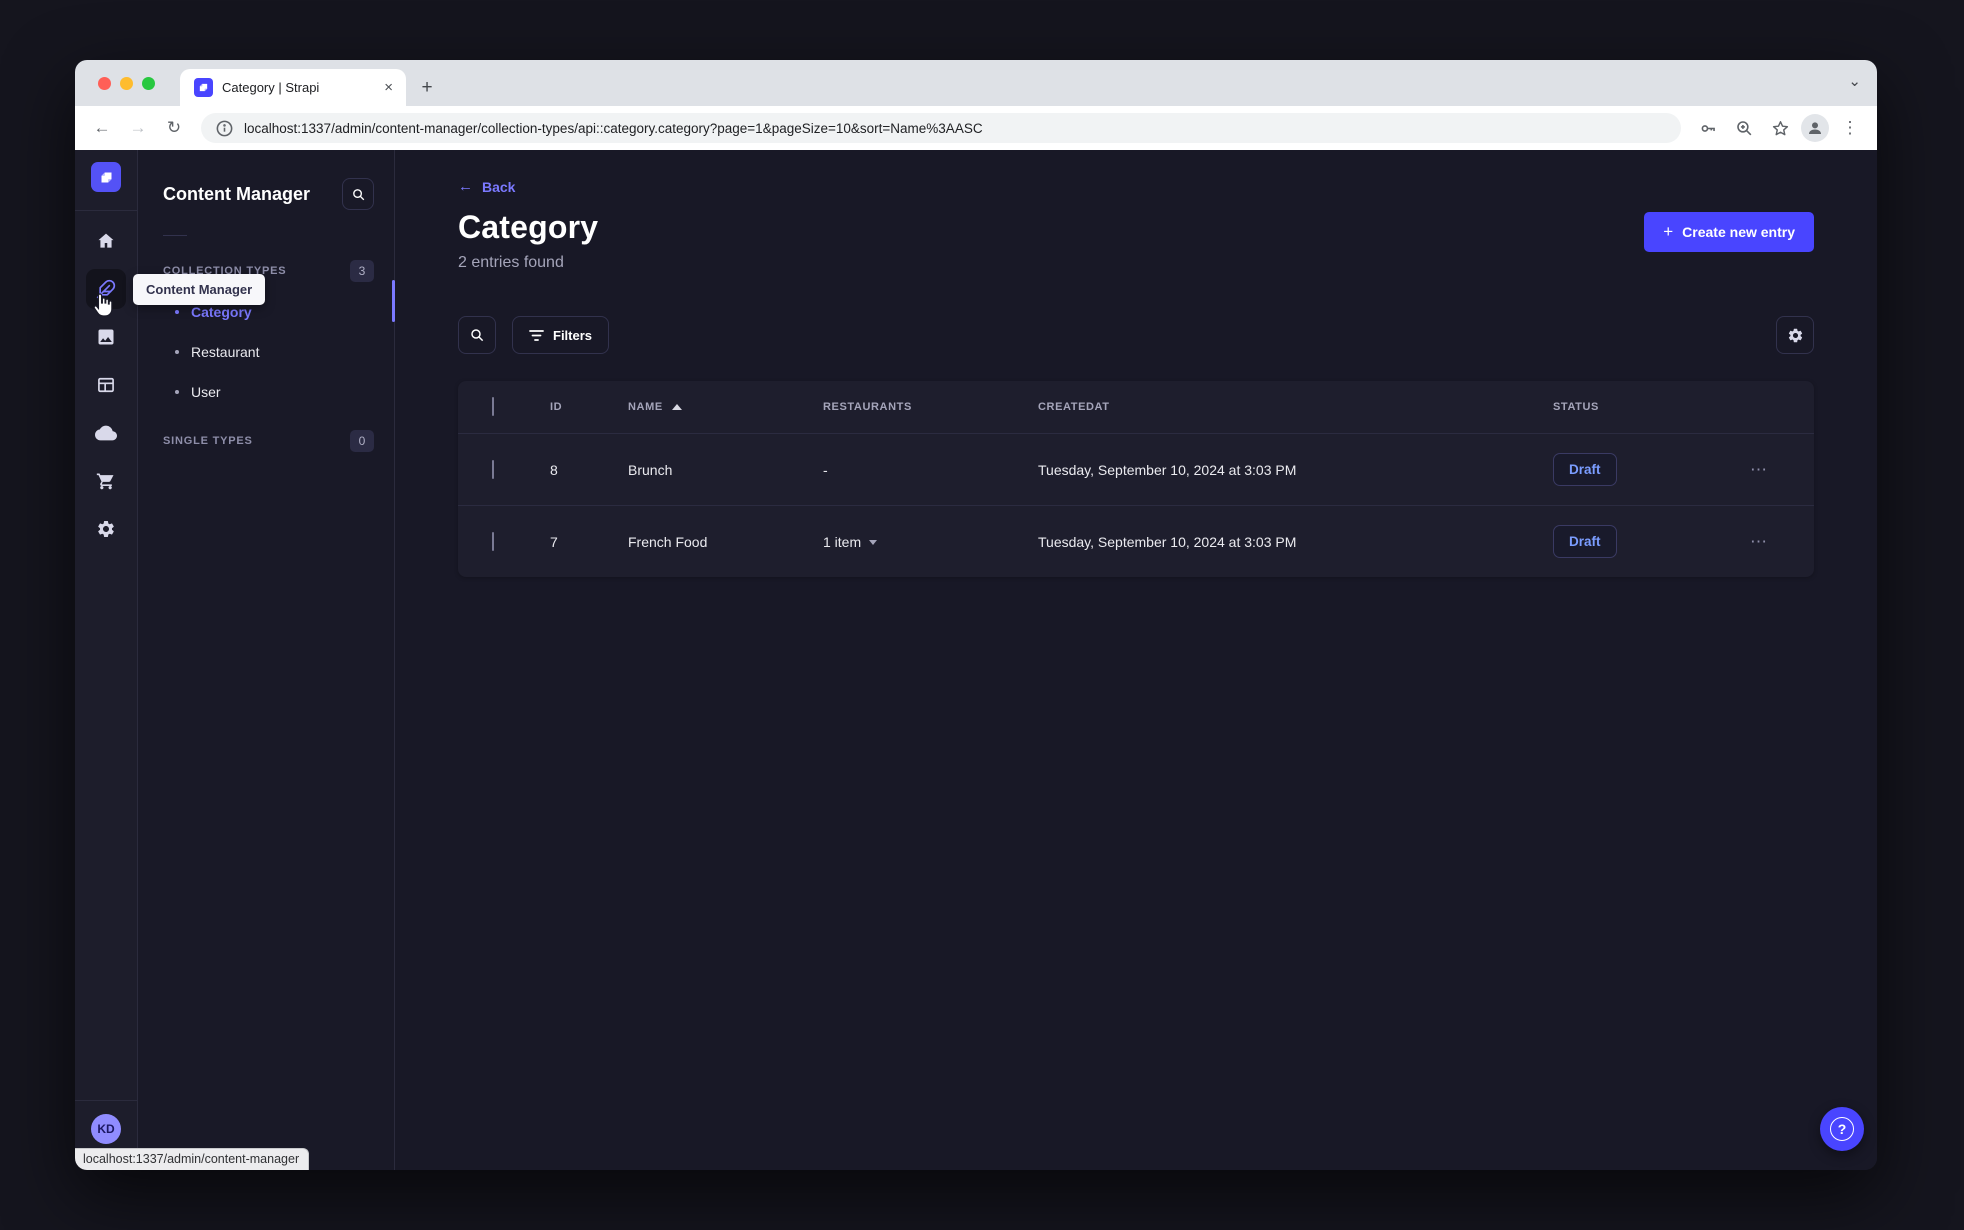 The height and width of the screenshot is (1230, 1964). What do you see at coordinates (1854, 81) in the screenshot?
I see `tab-overflow-chevron-icon: ⌄` at bounding box center [1854, 81].